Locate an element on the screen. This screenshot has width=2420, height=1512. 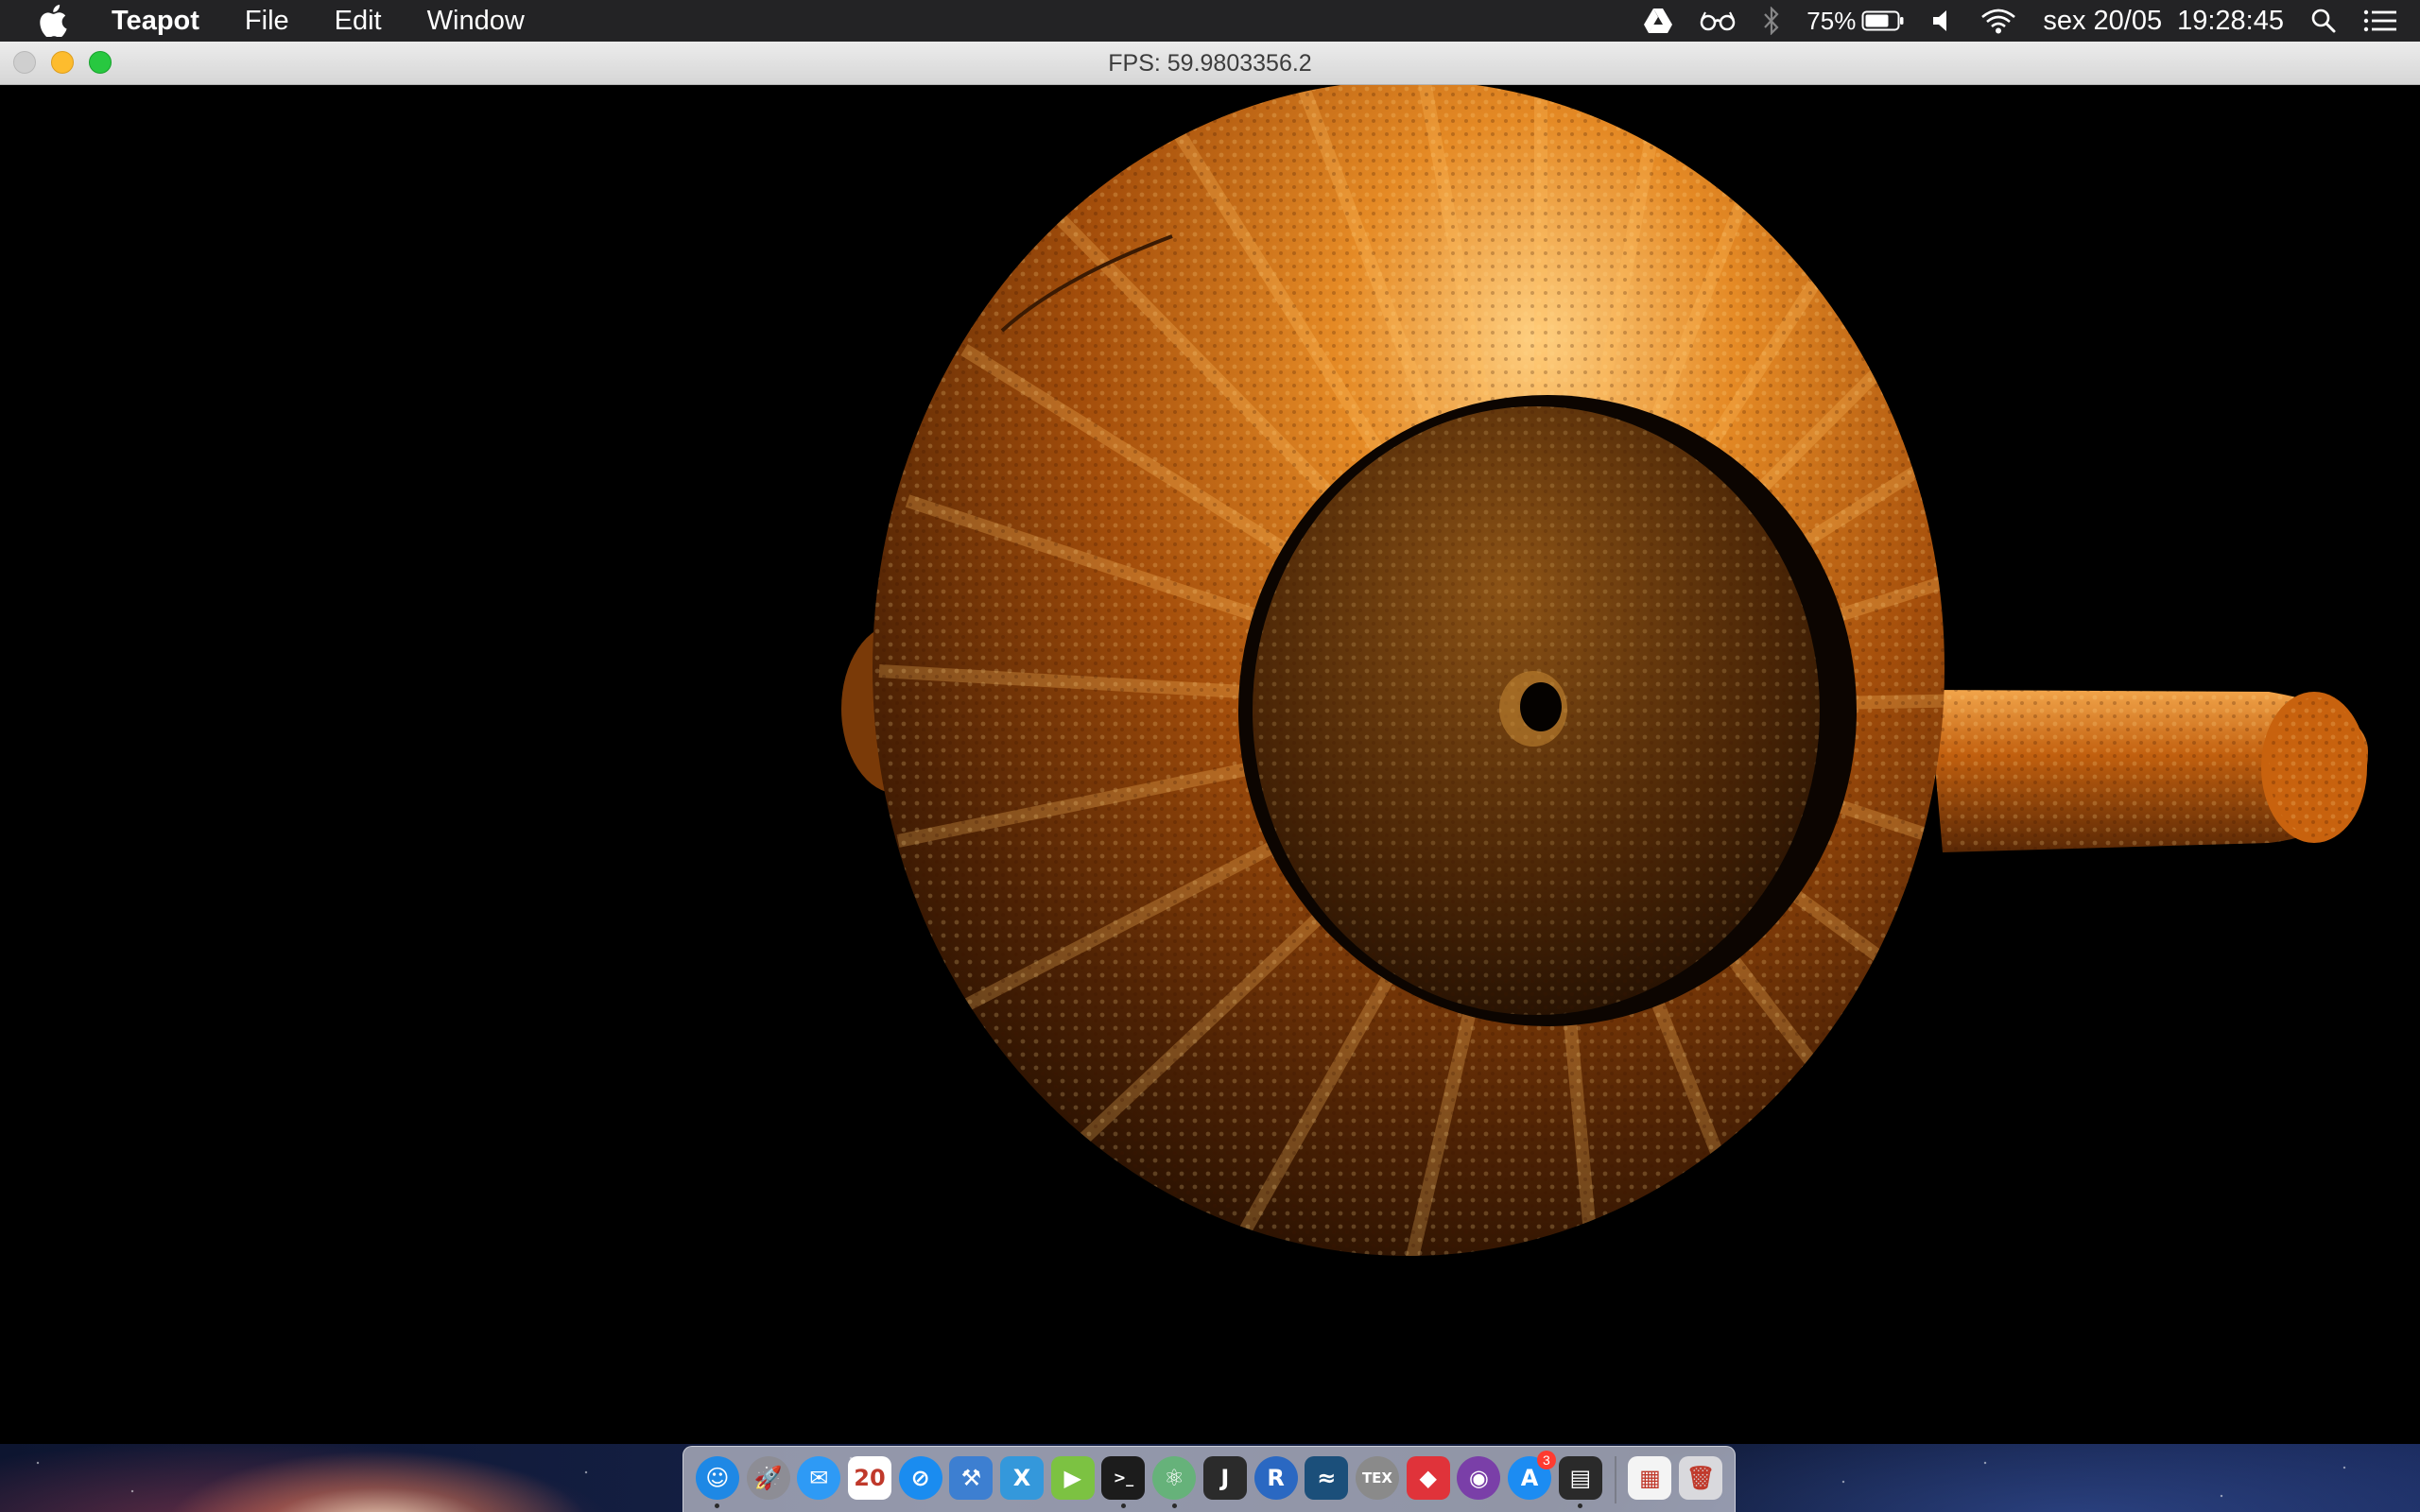
dock-item-launchpad: 🚀 is located at coordinates (768, 1480).